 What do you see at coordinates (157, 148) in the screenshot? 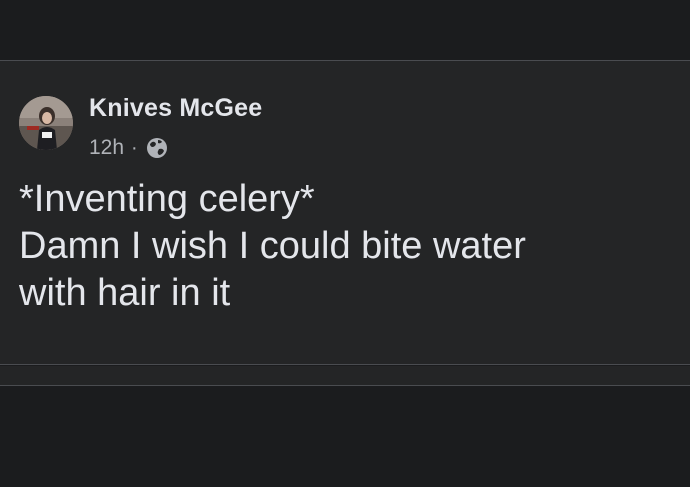
I see `globe-icon` at bounding box center [157, 148].